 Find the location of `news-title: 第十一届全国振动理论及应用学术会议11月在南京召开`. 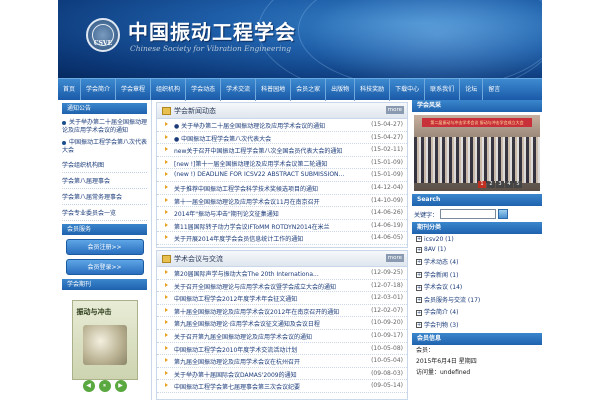

news-title: 第十一届全国振动理论及应用学术会议11月在南京召开 is located at coordinates (266, 201).